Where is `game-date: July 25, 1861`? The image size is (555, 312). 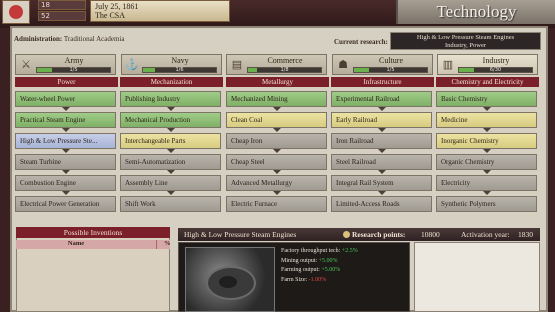
game-date: July 25, 1861 is located at coordinates (117, 6).